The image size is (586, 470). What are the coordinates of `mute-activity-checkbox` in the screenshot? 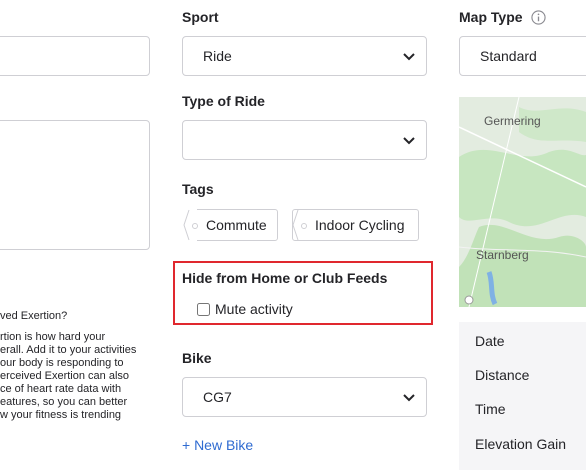 It's located at (203, 309).